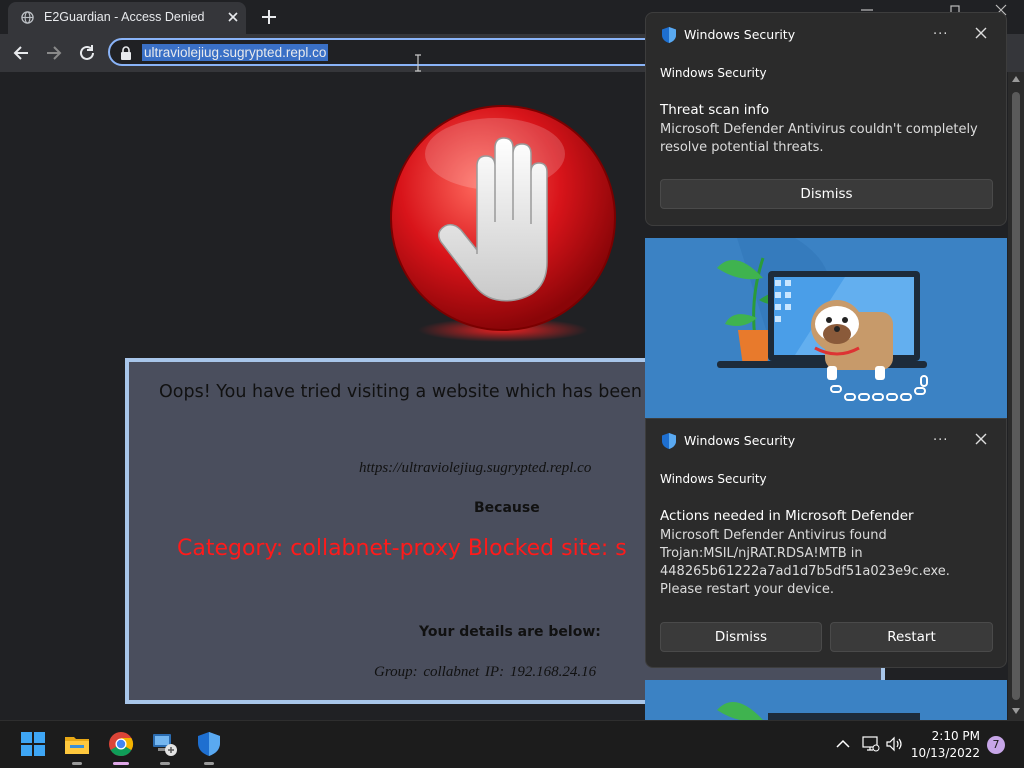  I want to click on close-tab-icon, so click(233, 17).